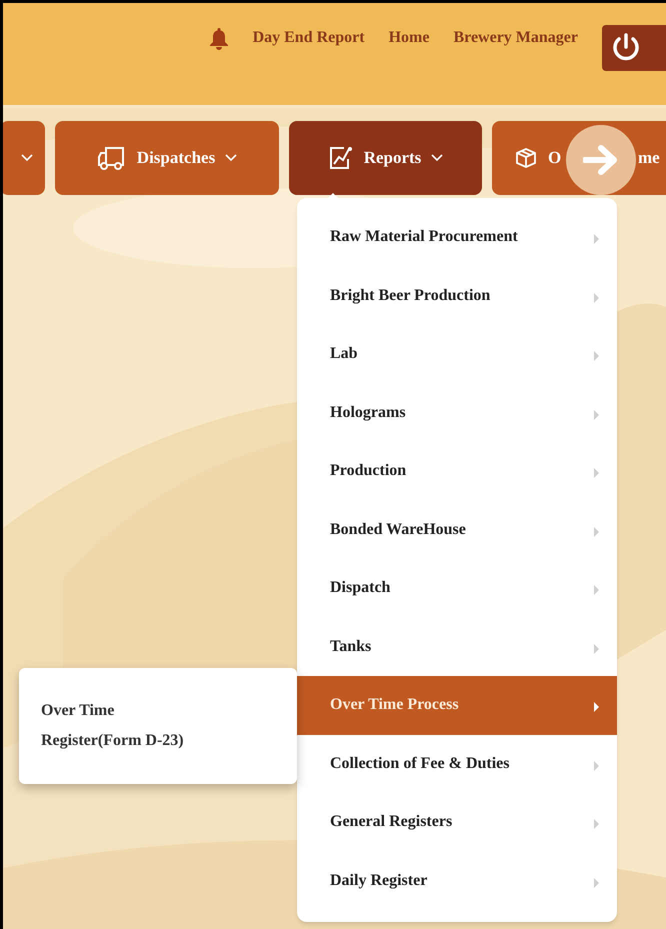 The image size is (666, 929). Describe the element at coordinates (601, 160) in the screenshot. I see `arrow-right-icon` at that location.